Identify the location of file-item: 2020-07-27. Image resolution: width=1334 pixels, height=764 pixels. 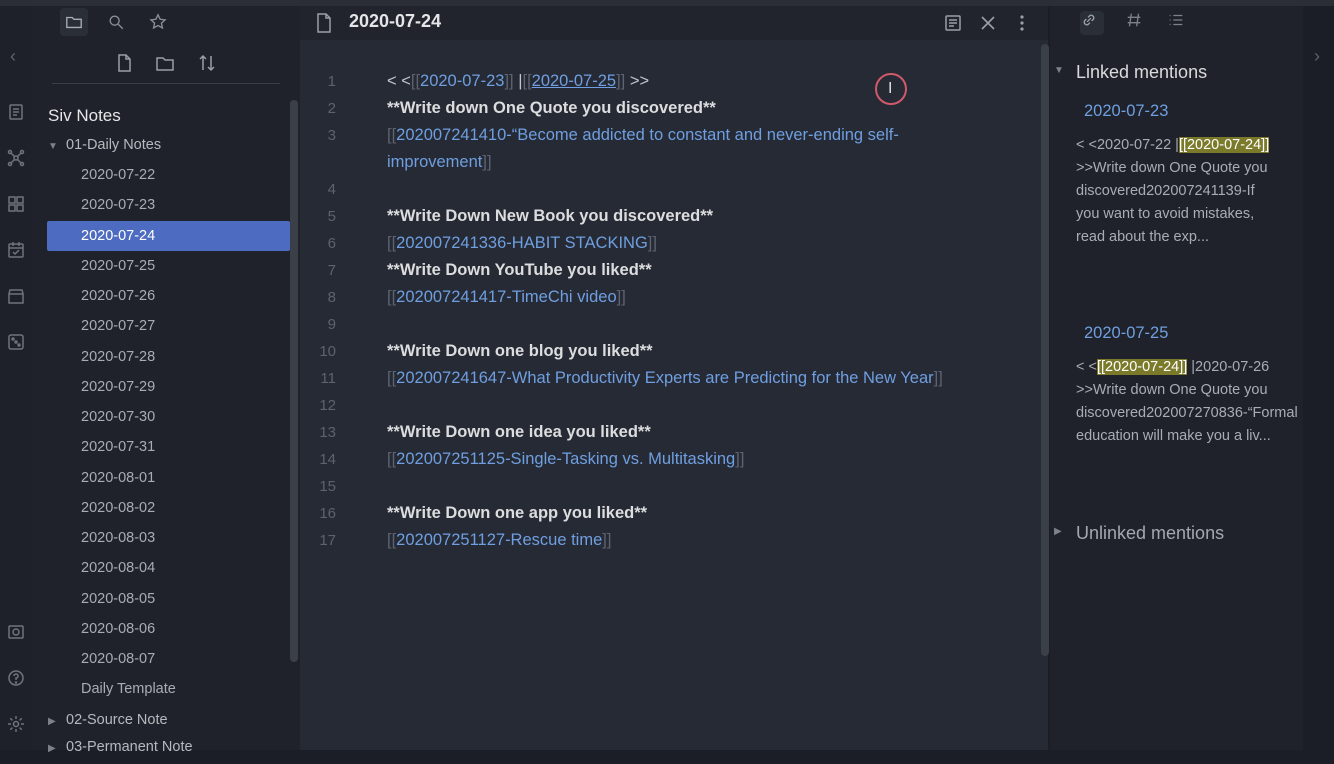
(168, 326).